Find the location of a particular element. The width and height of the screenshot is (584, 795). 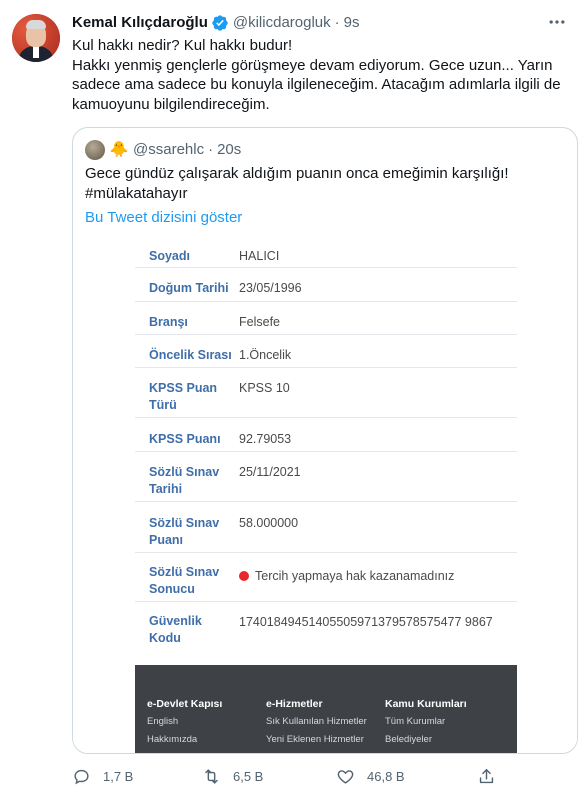

form-value: HALICI is located at coordinates (259, 256).